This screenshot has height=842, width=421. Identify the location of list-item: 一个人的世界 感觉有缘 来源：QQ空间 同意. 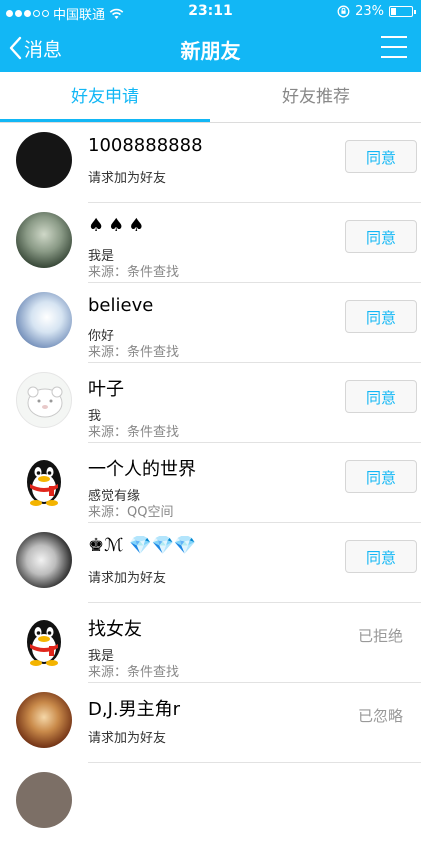
(218, 483).